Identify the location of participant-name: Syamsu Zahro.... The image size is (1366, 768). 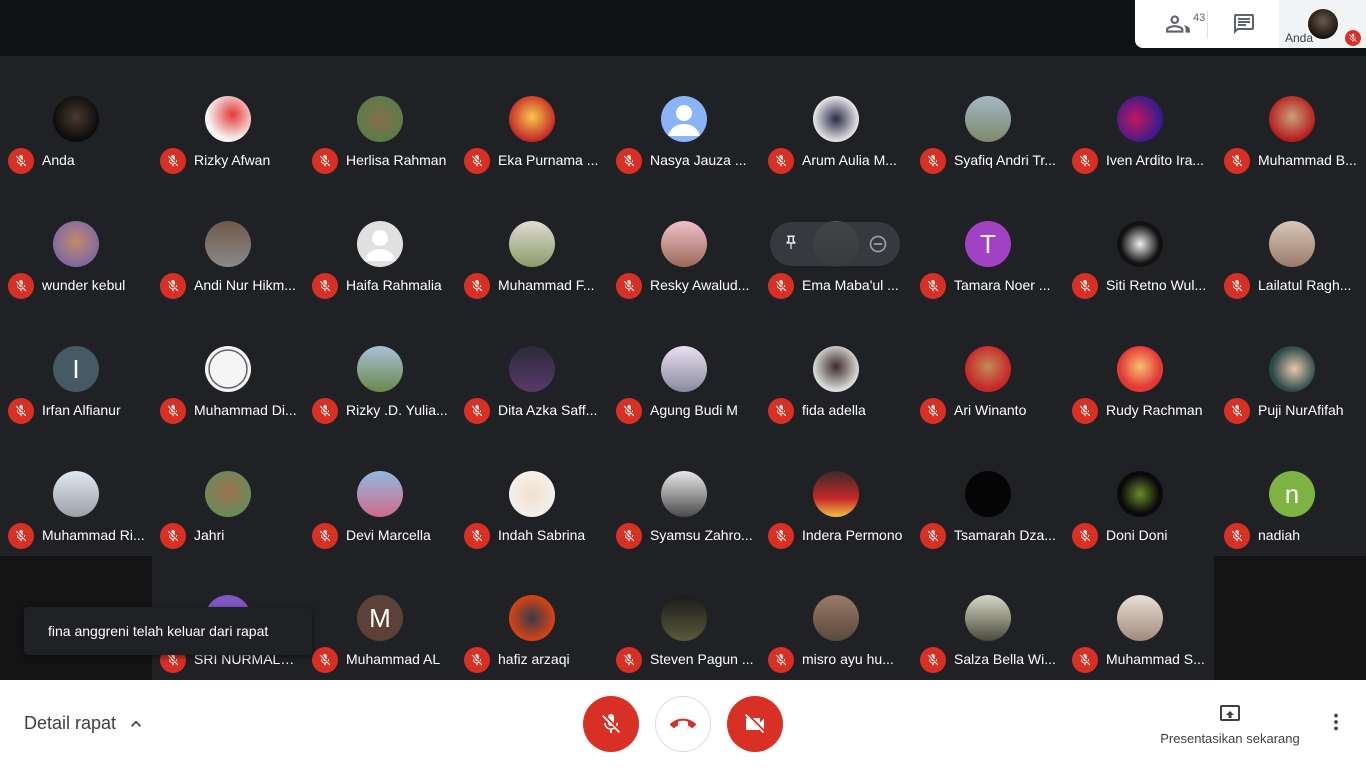
(701, 535).